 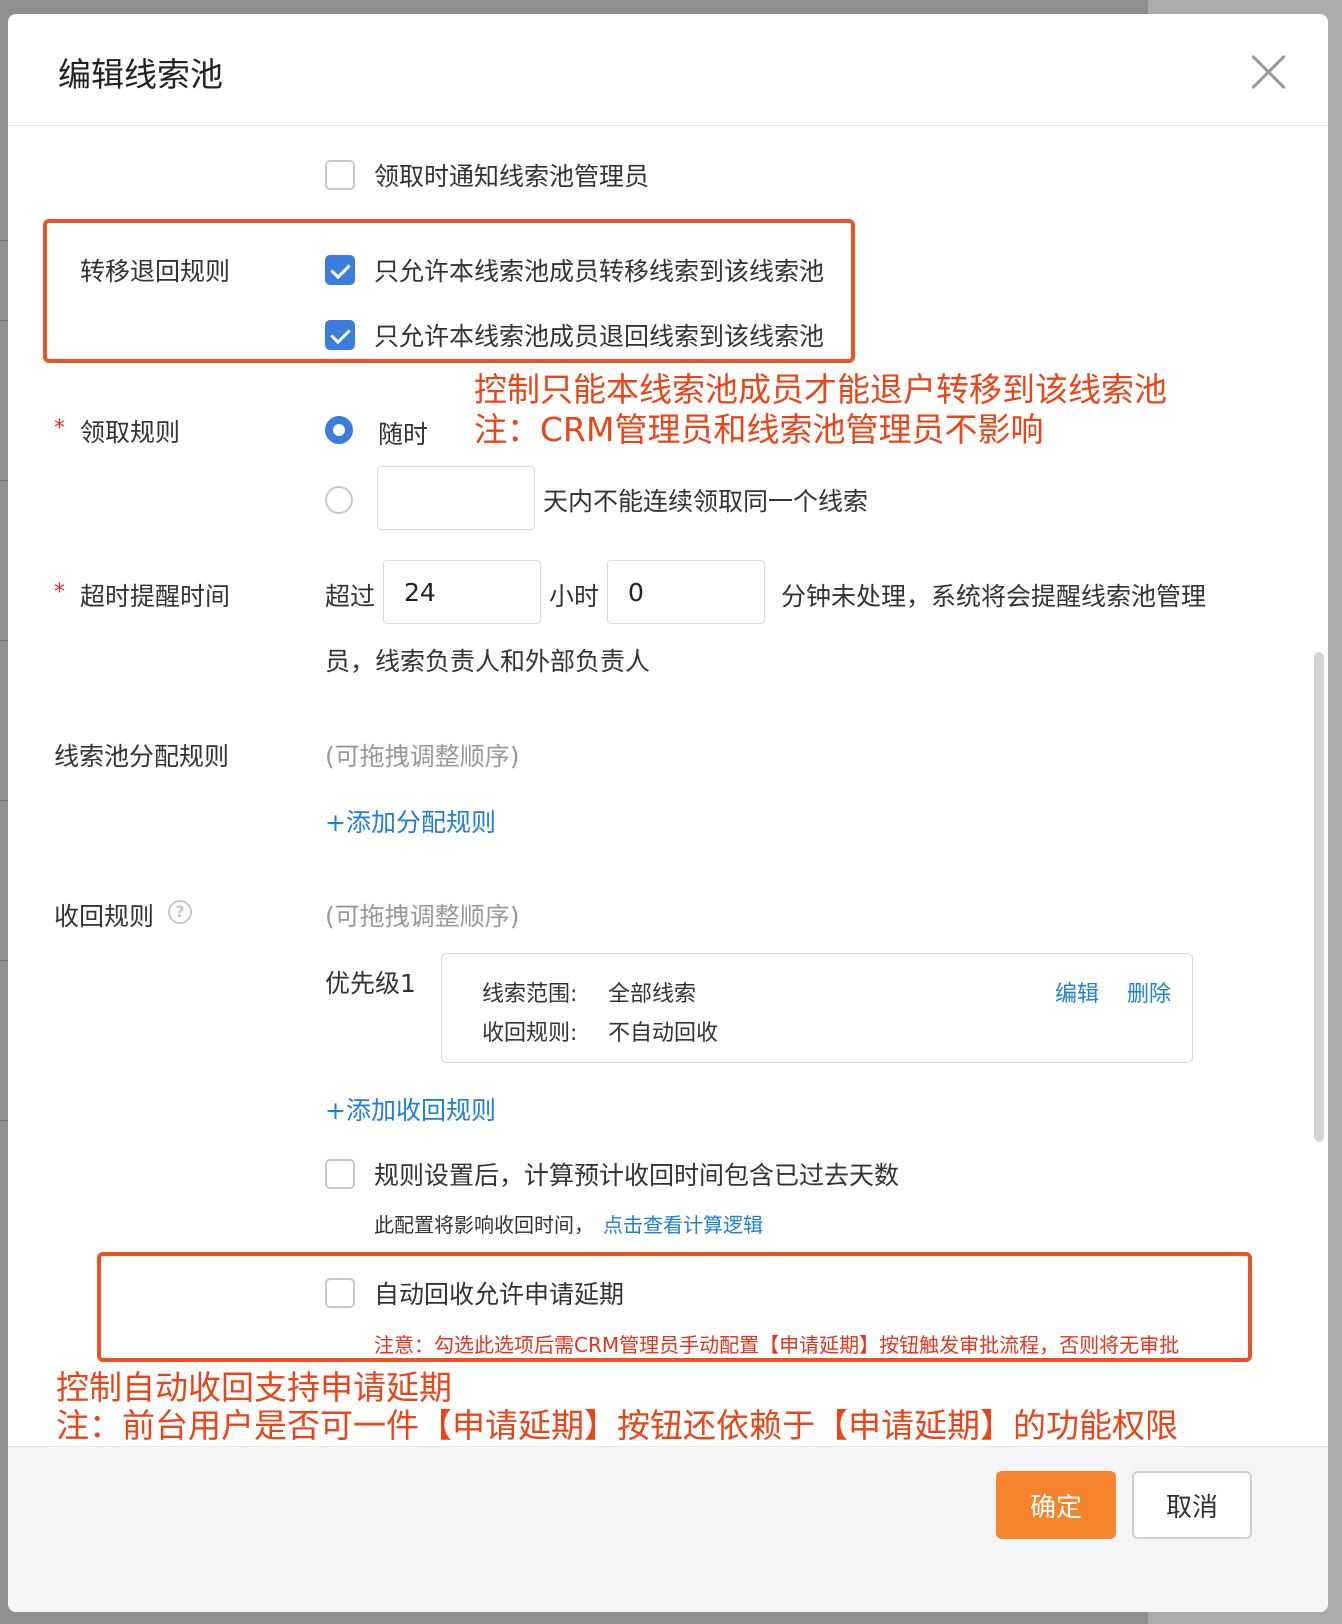 What do you see at coordinates (683, 1223) in the screenshot?
I see `view-calc-logic-link: 点击查看计算逻辑` at bounding box center [683, 1223].